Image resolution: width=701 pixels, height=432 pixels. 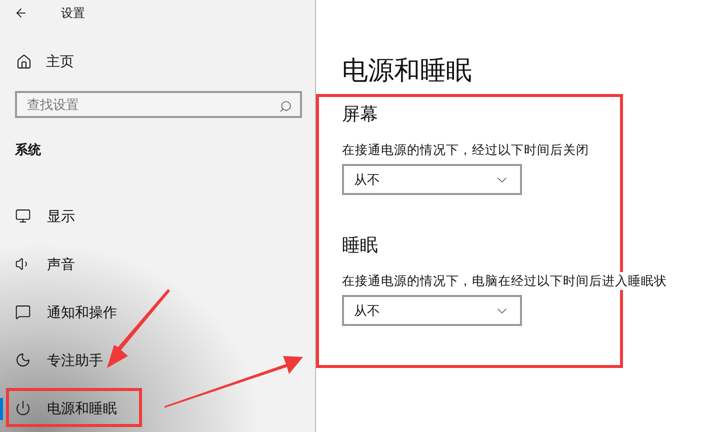 What do you see at coordinates (504, 281) in the screenshot?
I see `setting-description: 在接通电源的情况下，电脑在经过以下时间后进入睡眠状` at bounding box center [504, 281].